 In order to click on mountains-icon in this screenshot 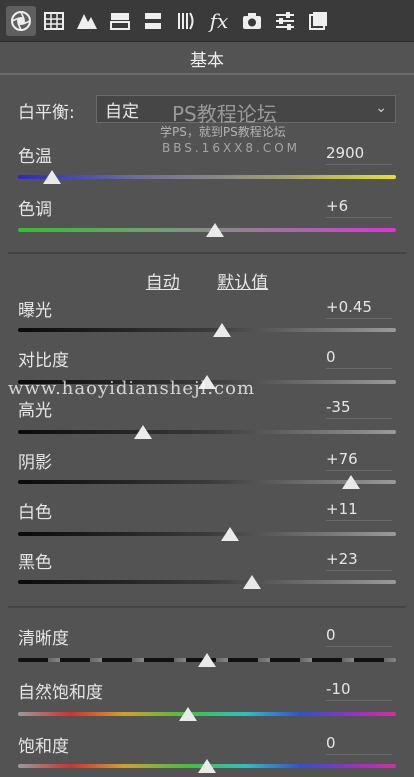, I will do `click(87, 21)`.